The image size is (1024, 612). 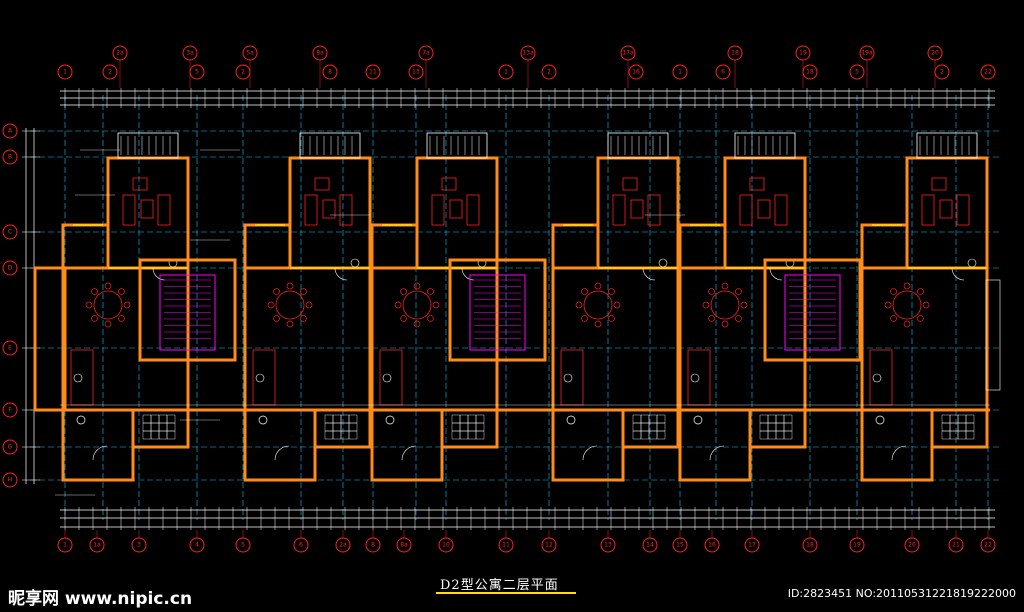 What do you see at coordinates (147, 209) in the screenshot?
I see `coffee-table` at bounding box center [147, 209].